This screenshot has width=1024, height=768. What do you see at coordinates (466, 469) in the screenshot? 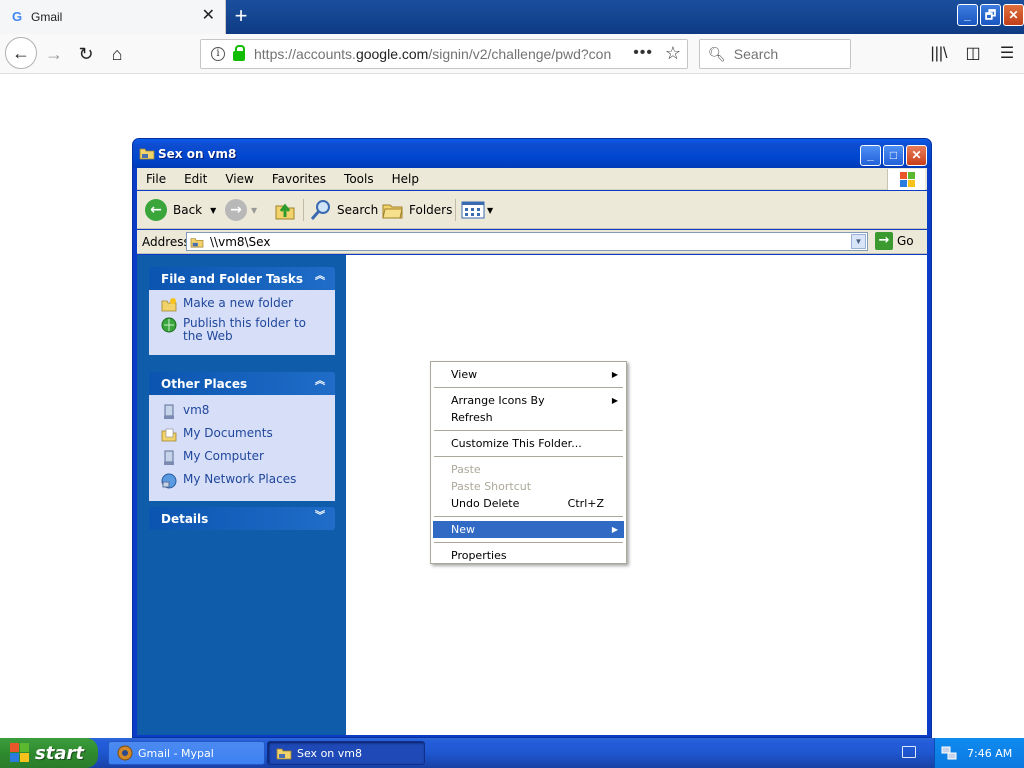
I see `ctx-paste: Paste` at bounding box center [466, 469].